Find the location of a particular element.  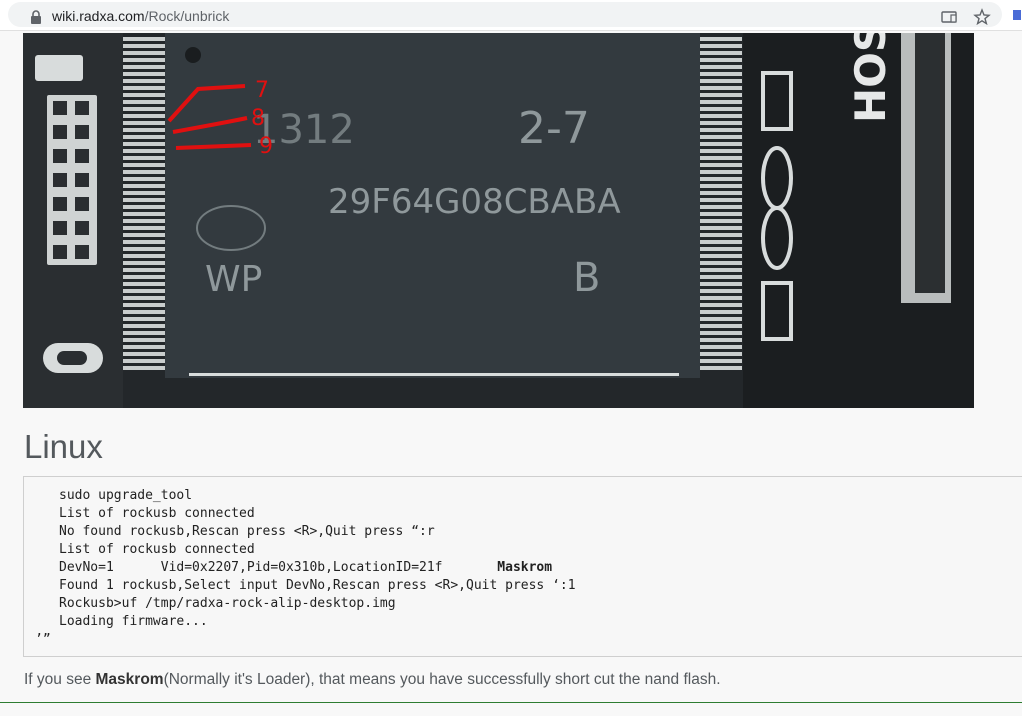

board-label: HOST is located at coordinates (870, 78).